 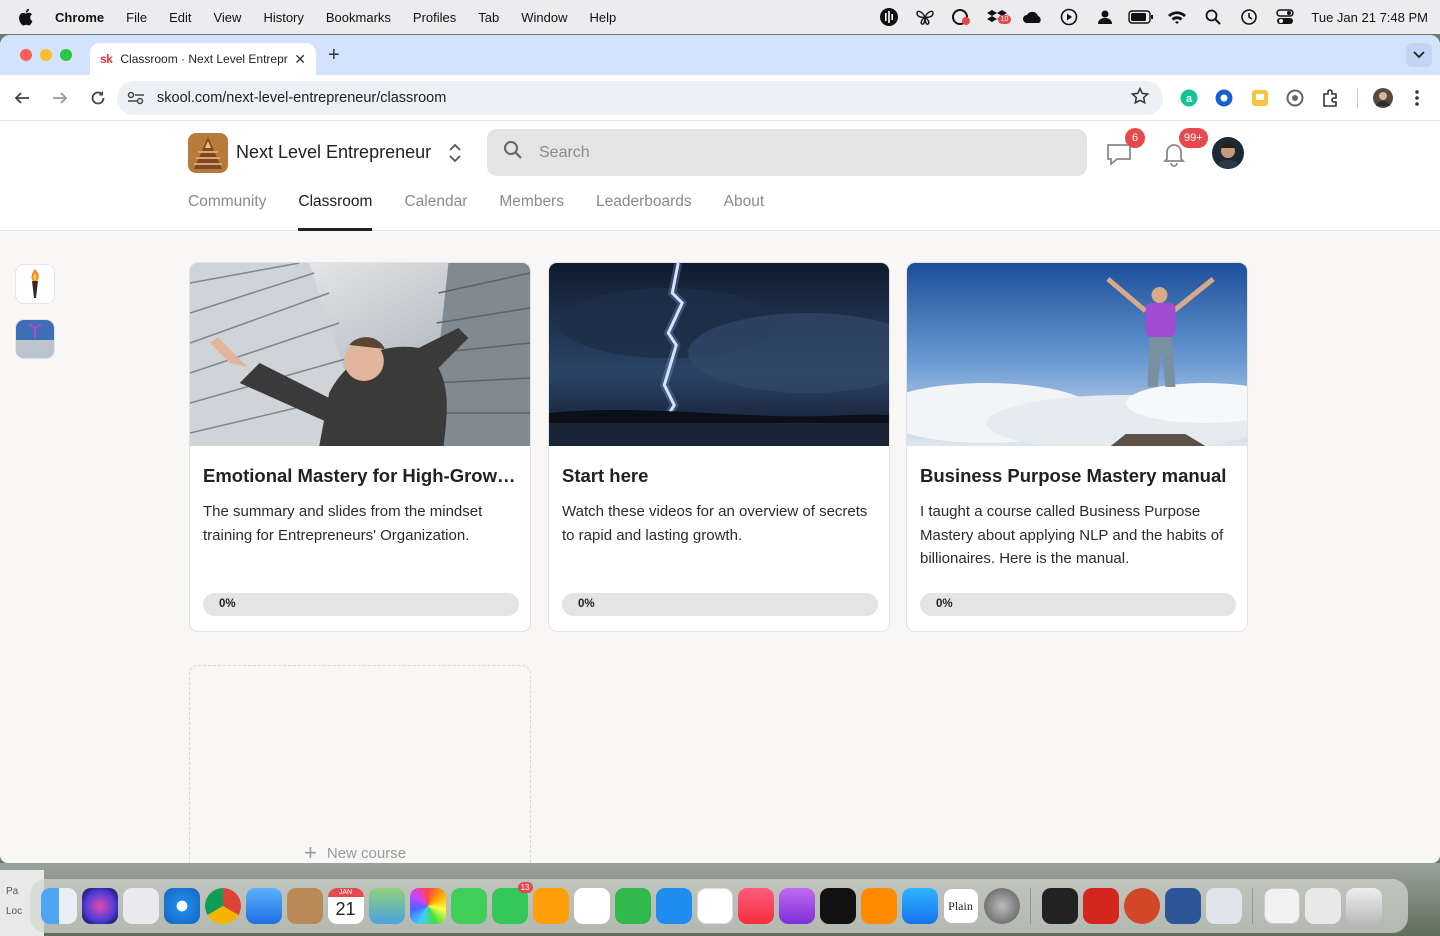 I want to click on rail-group-torch, so click(x=35, y=284).